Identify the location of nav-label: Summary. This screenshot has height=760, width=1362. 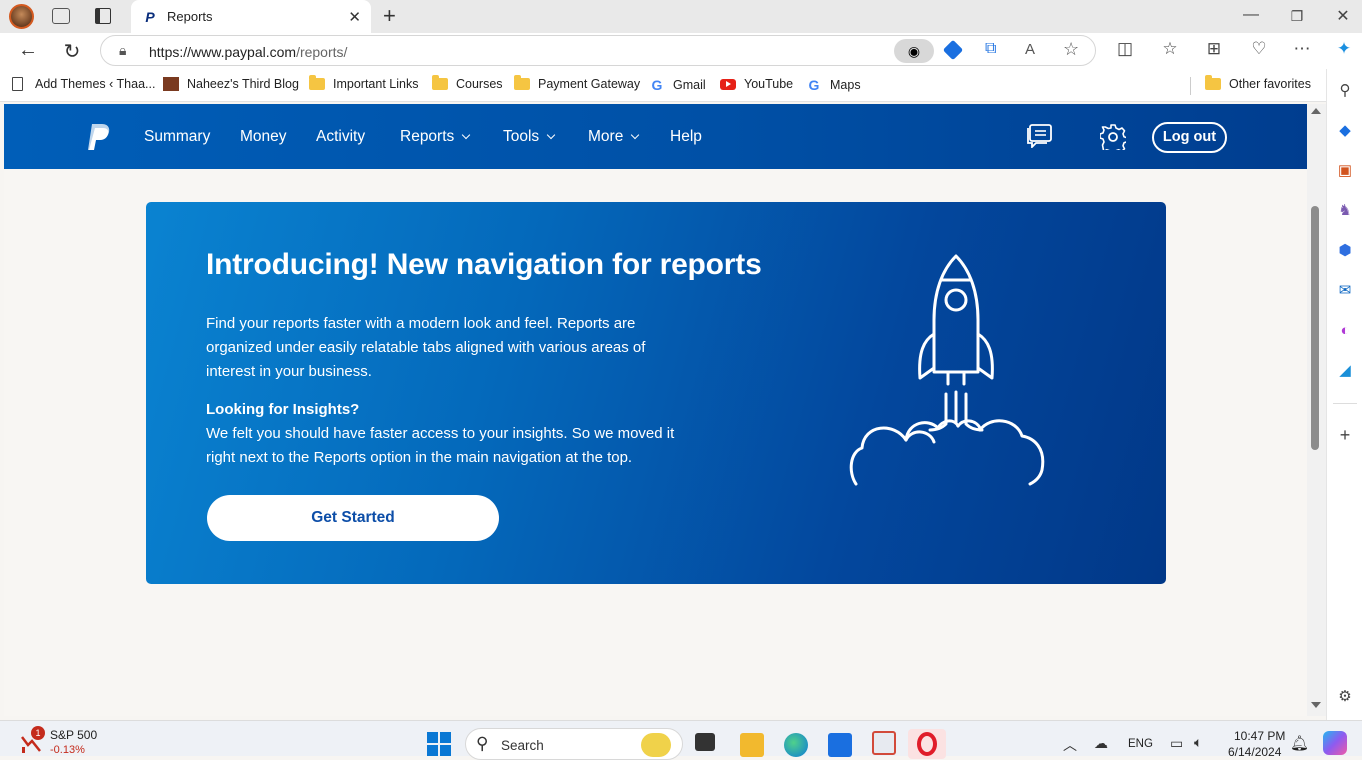
(177, 136).